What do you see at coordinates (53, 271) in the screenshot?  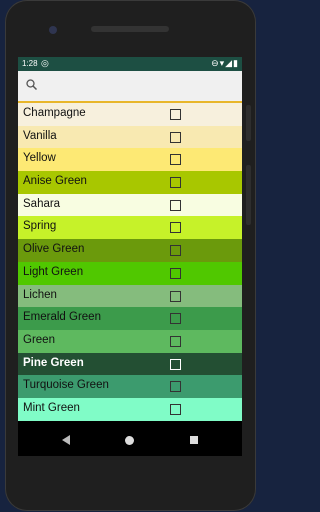 I see `list-item-label: Light Green` at bounding box center [53, 271].